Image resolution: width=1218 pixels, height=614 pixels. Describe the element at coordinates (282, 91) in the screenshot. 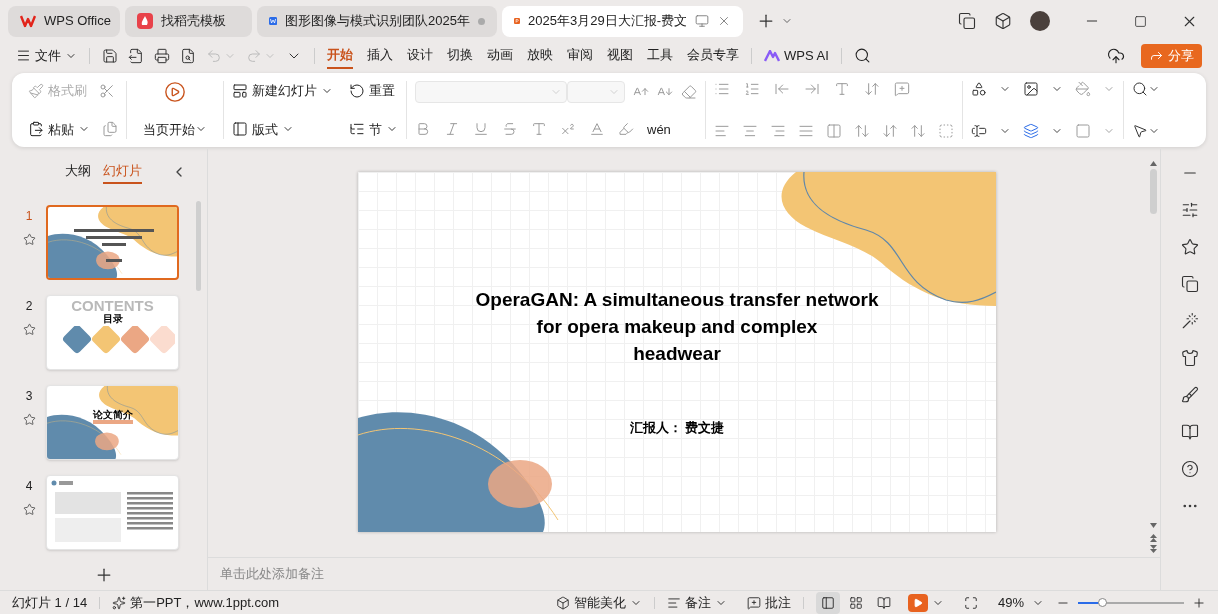

I see `new-slide-button: 新建幻灯片` at that location.